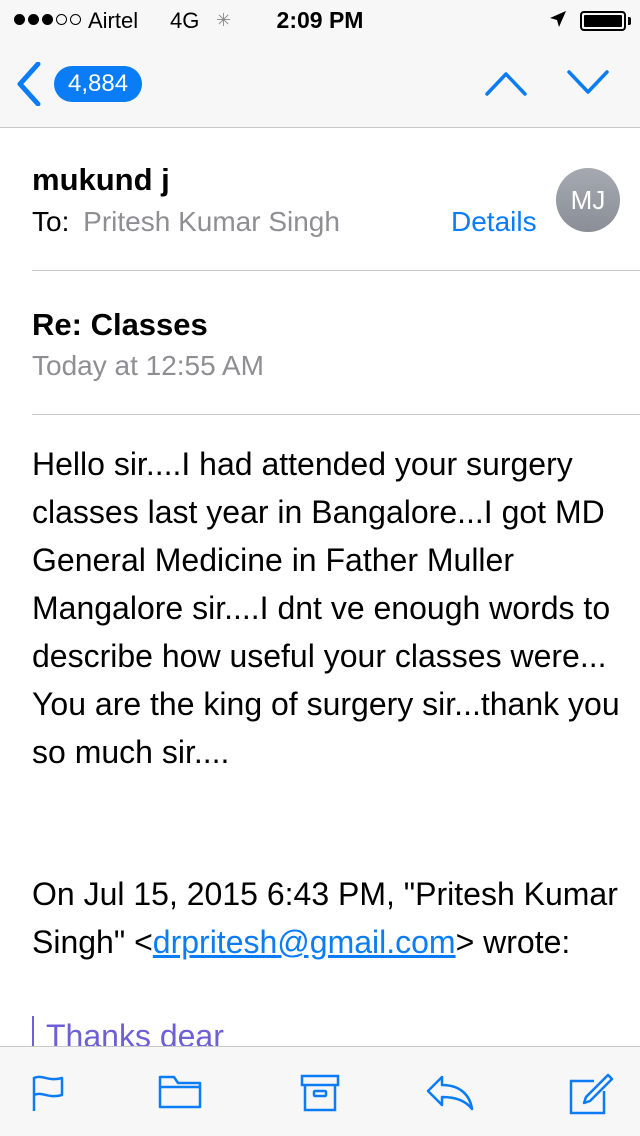 The height and width of the screenshot is (1136, 640). What do you see at coordinates (320, 84) in the screenshot?
I see `navigation-bar: 4,884` at bounding box center [320, 84].